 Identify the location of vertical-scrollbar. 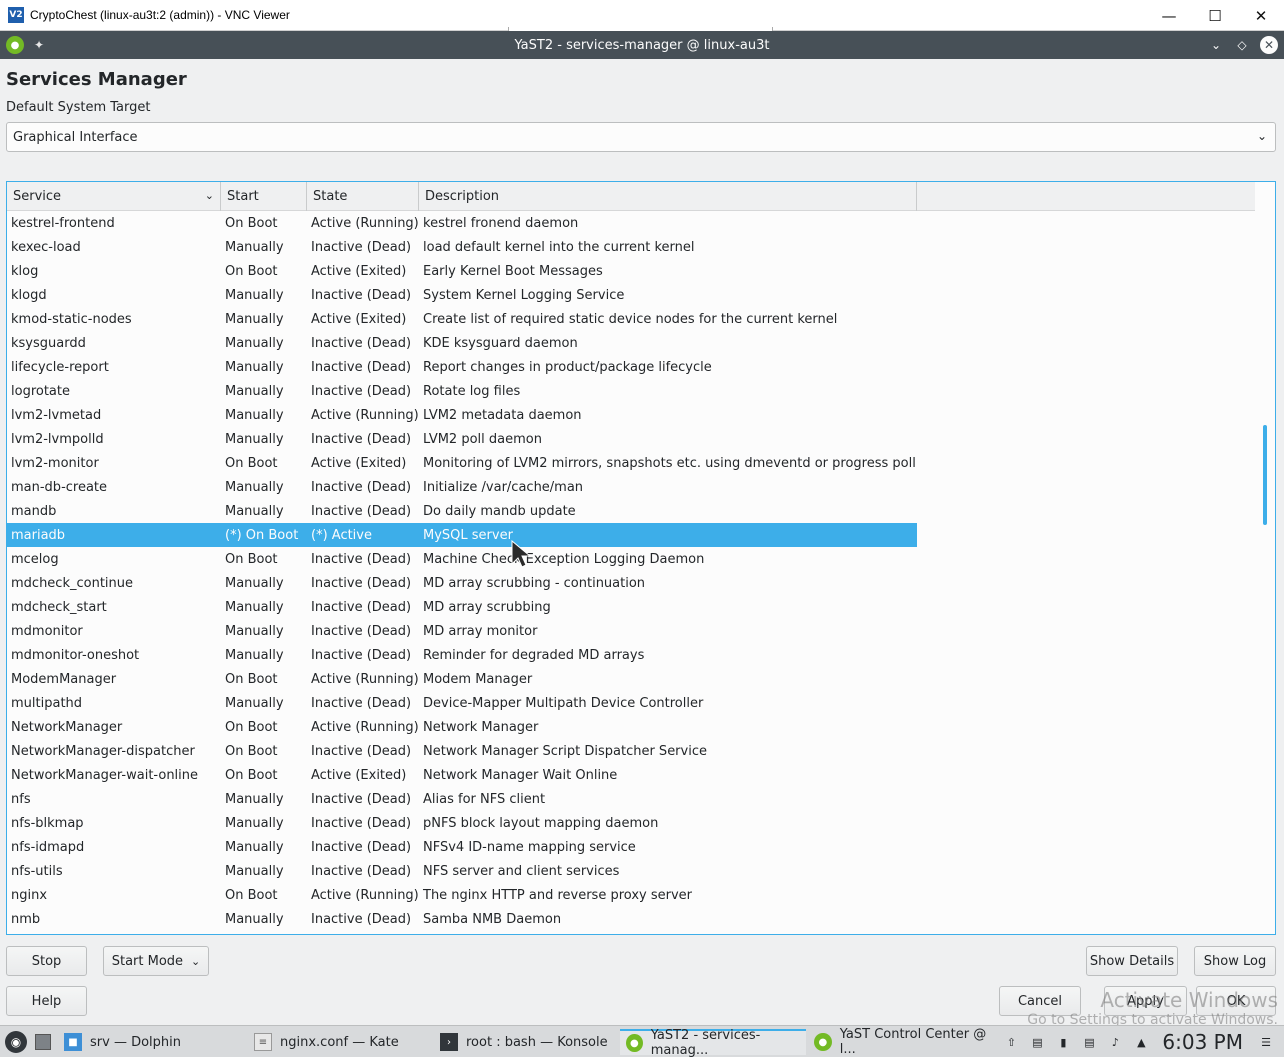
(1266, 572).